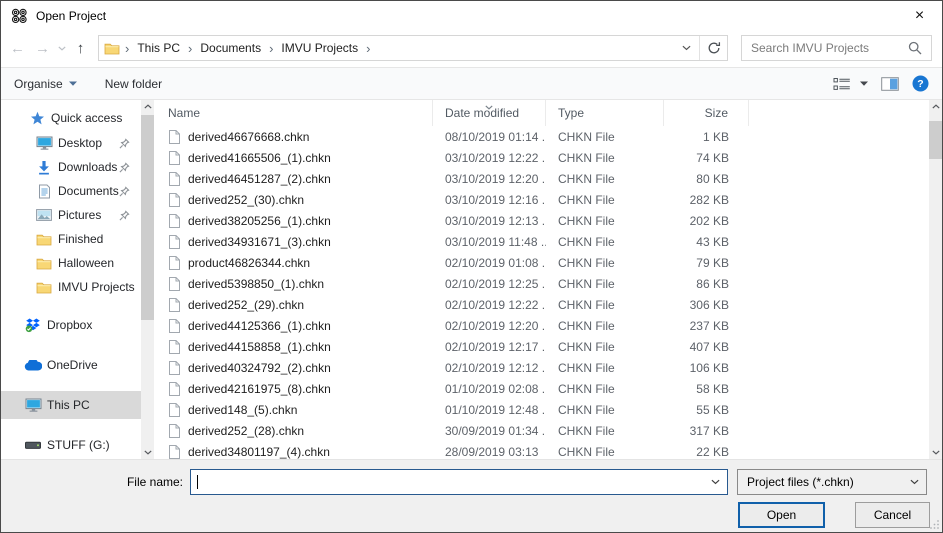 The image size is (943, 533). I want to click on file-size-cell: 106 KB, so click(709, 367).